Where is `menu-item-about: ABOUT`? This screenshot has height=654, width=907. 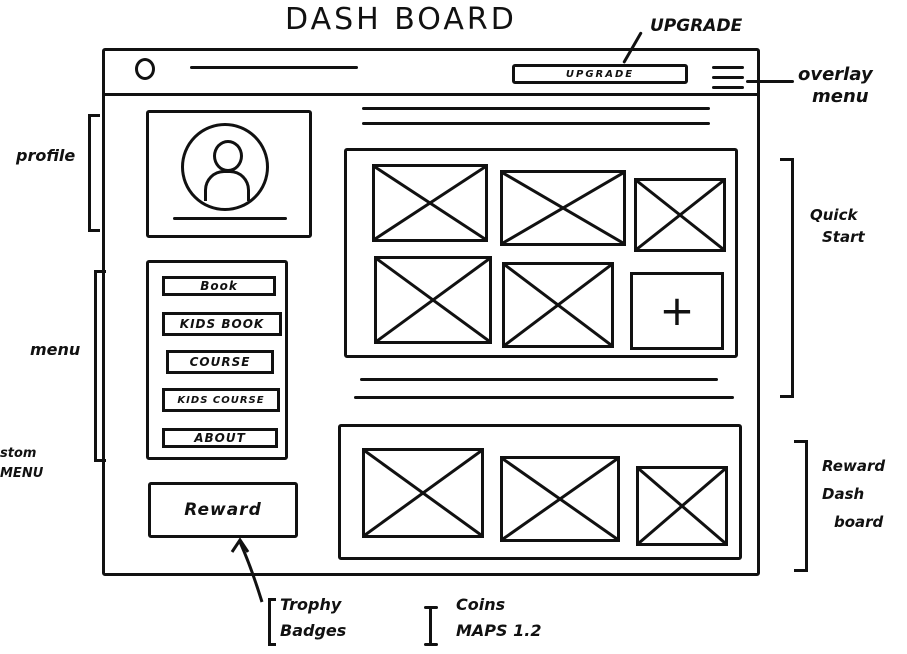
menu-item-about: ABOUT is located at coordinates (220, 438).